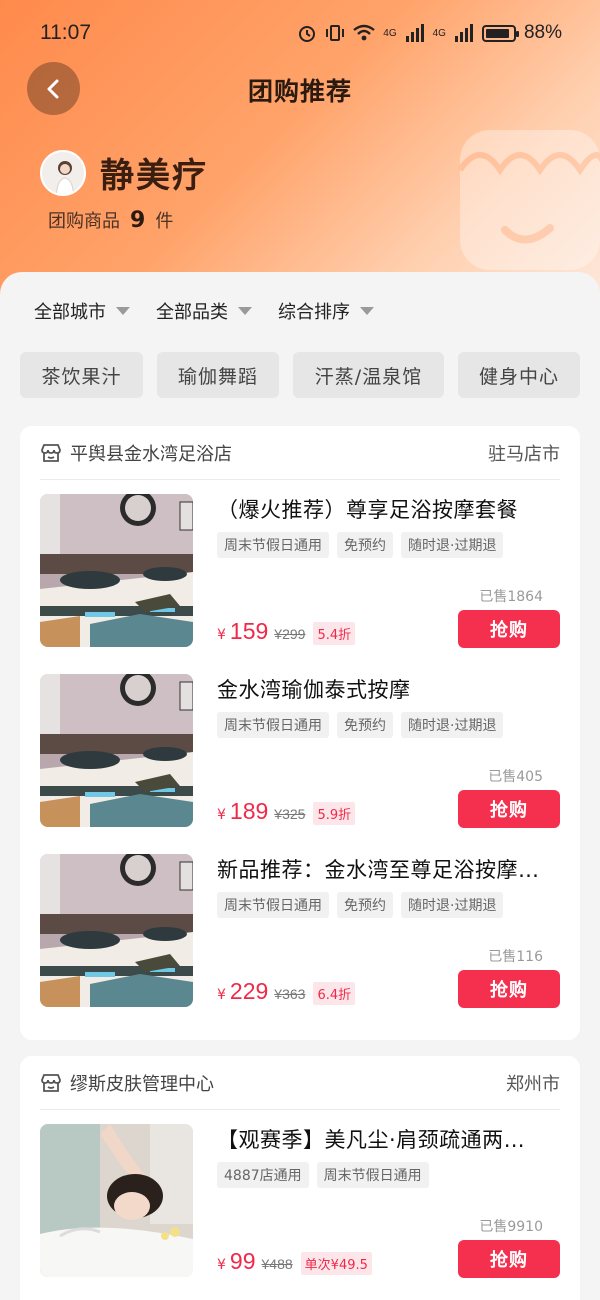 The width and height of the screenshot is (600, 1300). What do you see at coordinates (81, 375) in the screenshot?
I see `chip-tea-juice: 茶饮果汁` at bounding box center [81, 375].